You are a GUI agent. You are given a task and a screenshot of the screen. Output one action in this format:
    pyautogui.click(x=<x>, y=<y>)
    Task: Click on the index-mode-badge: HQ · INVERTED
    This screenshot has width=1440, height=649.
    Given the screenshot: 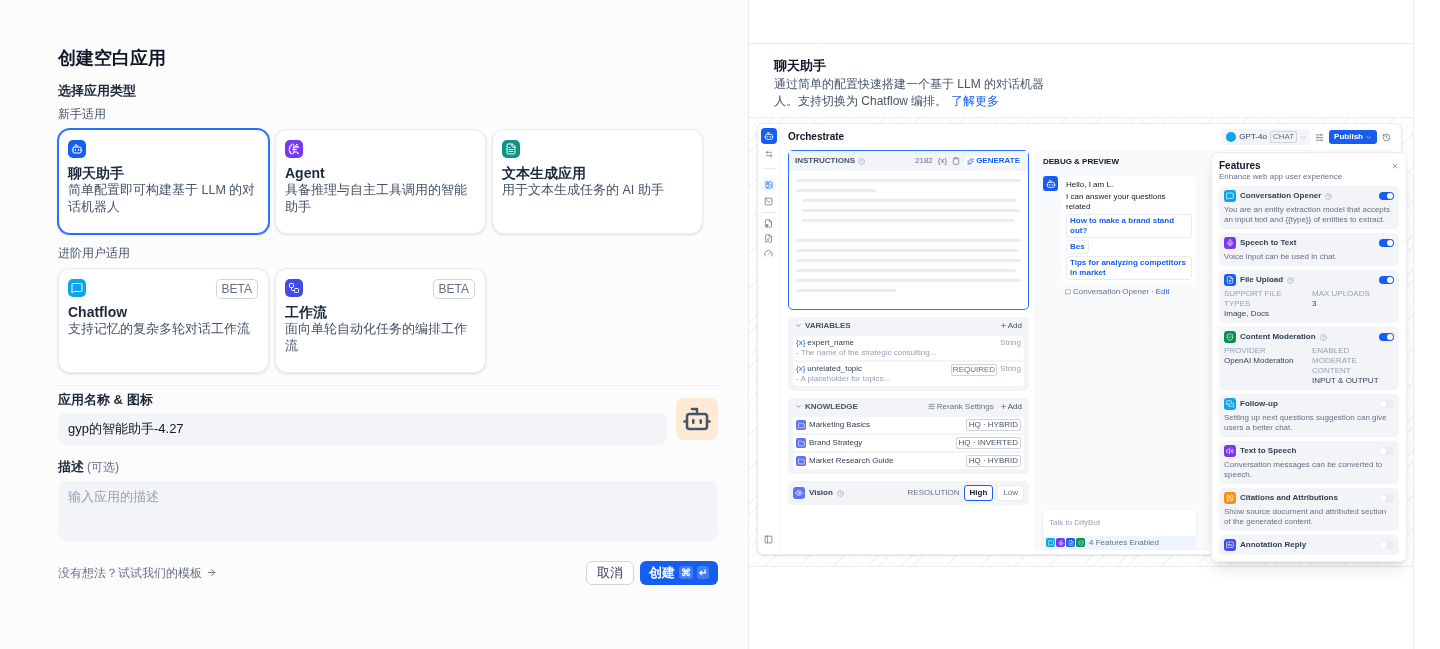 What is the action you would take?
    pyautogui.click(x=988, y=443)
    